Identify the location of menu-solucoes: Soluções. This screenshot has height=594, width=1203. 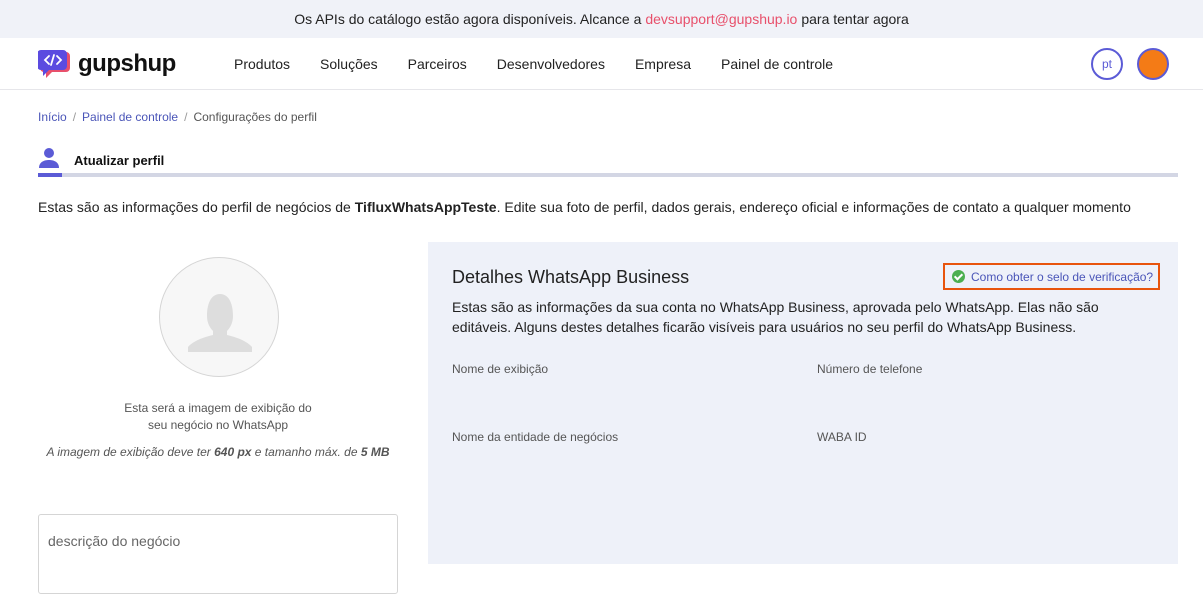
(349, 64).